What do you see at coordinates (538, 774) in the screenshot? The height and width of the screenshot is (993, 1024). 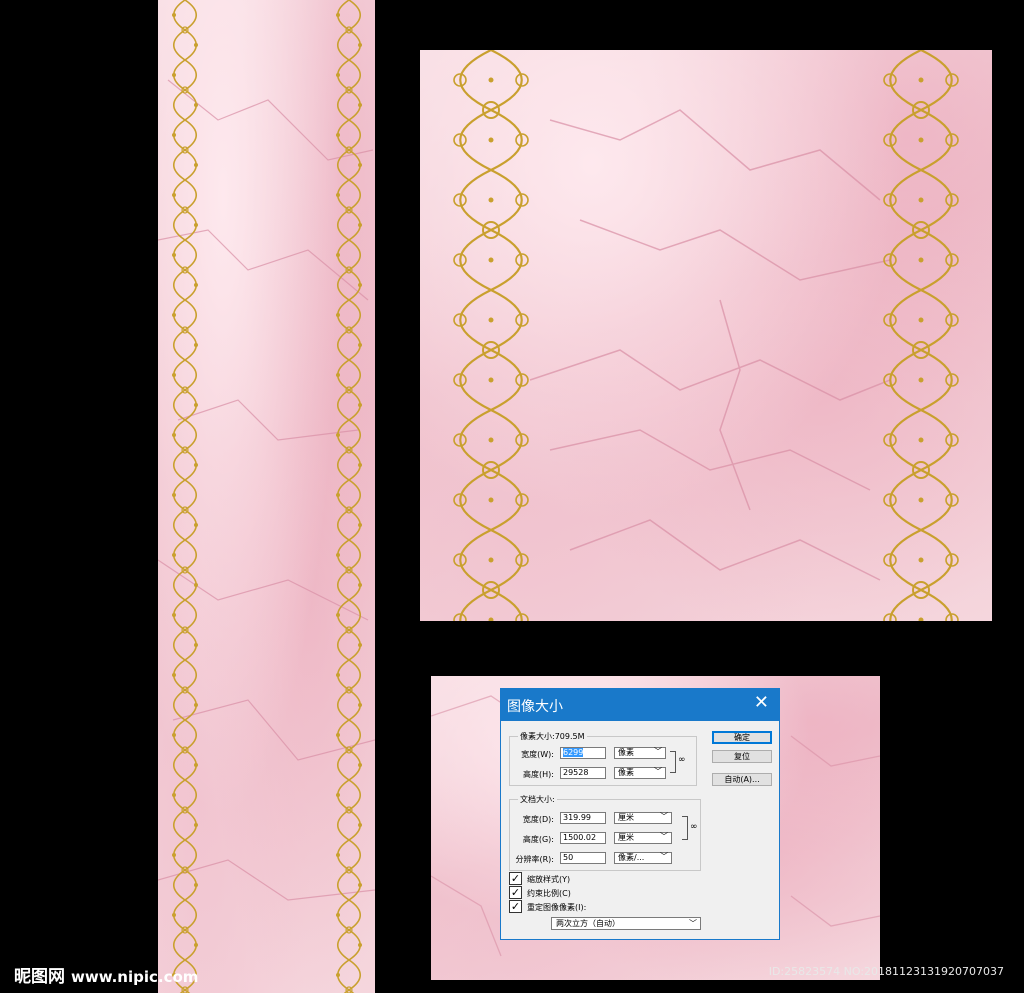 I see `pixel-height-label: 高度(H):` at bounding box center [538, 774].